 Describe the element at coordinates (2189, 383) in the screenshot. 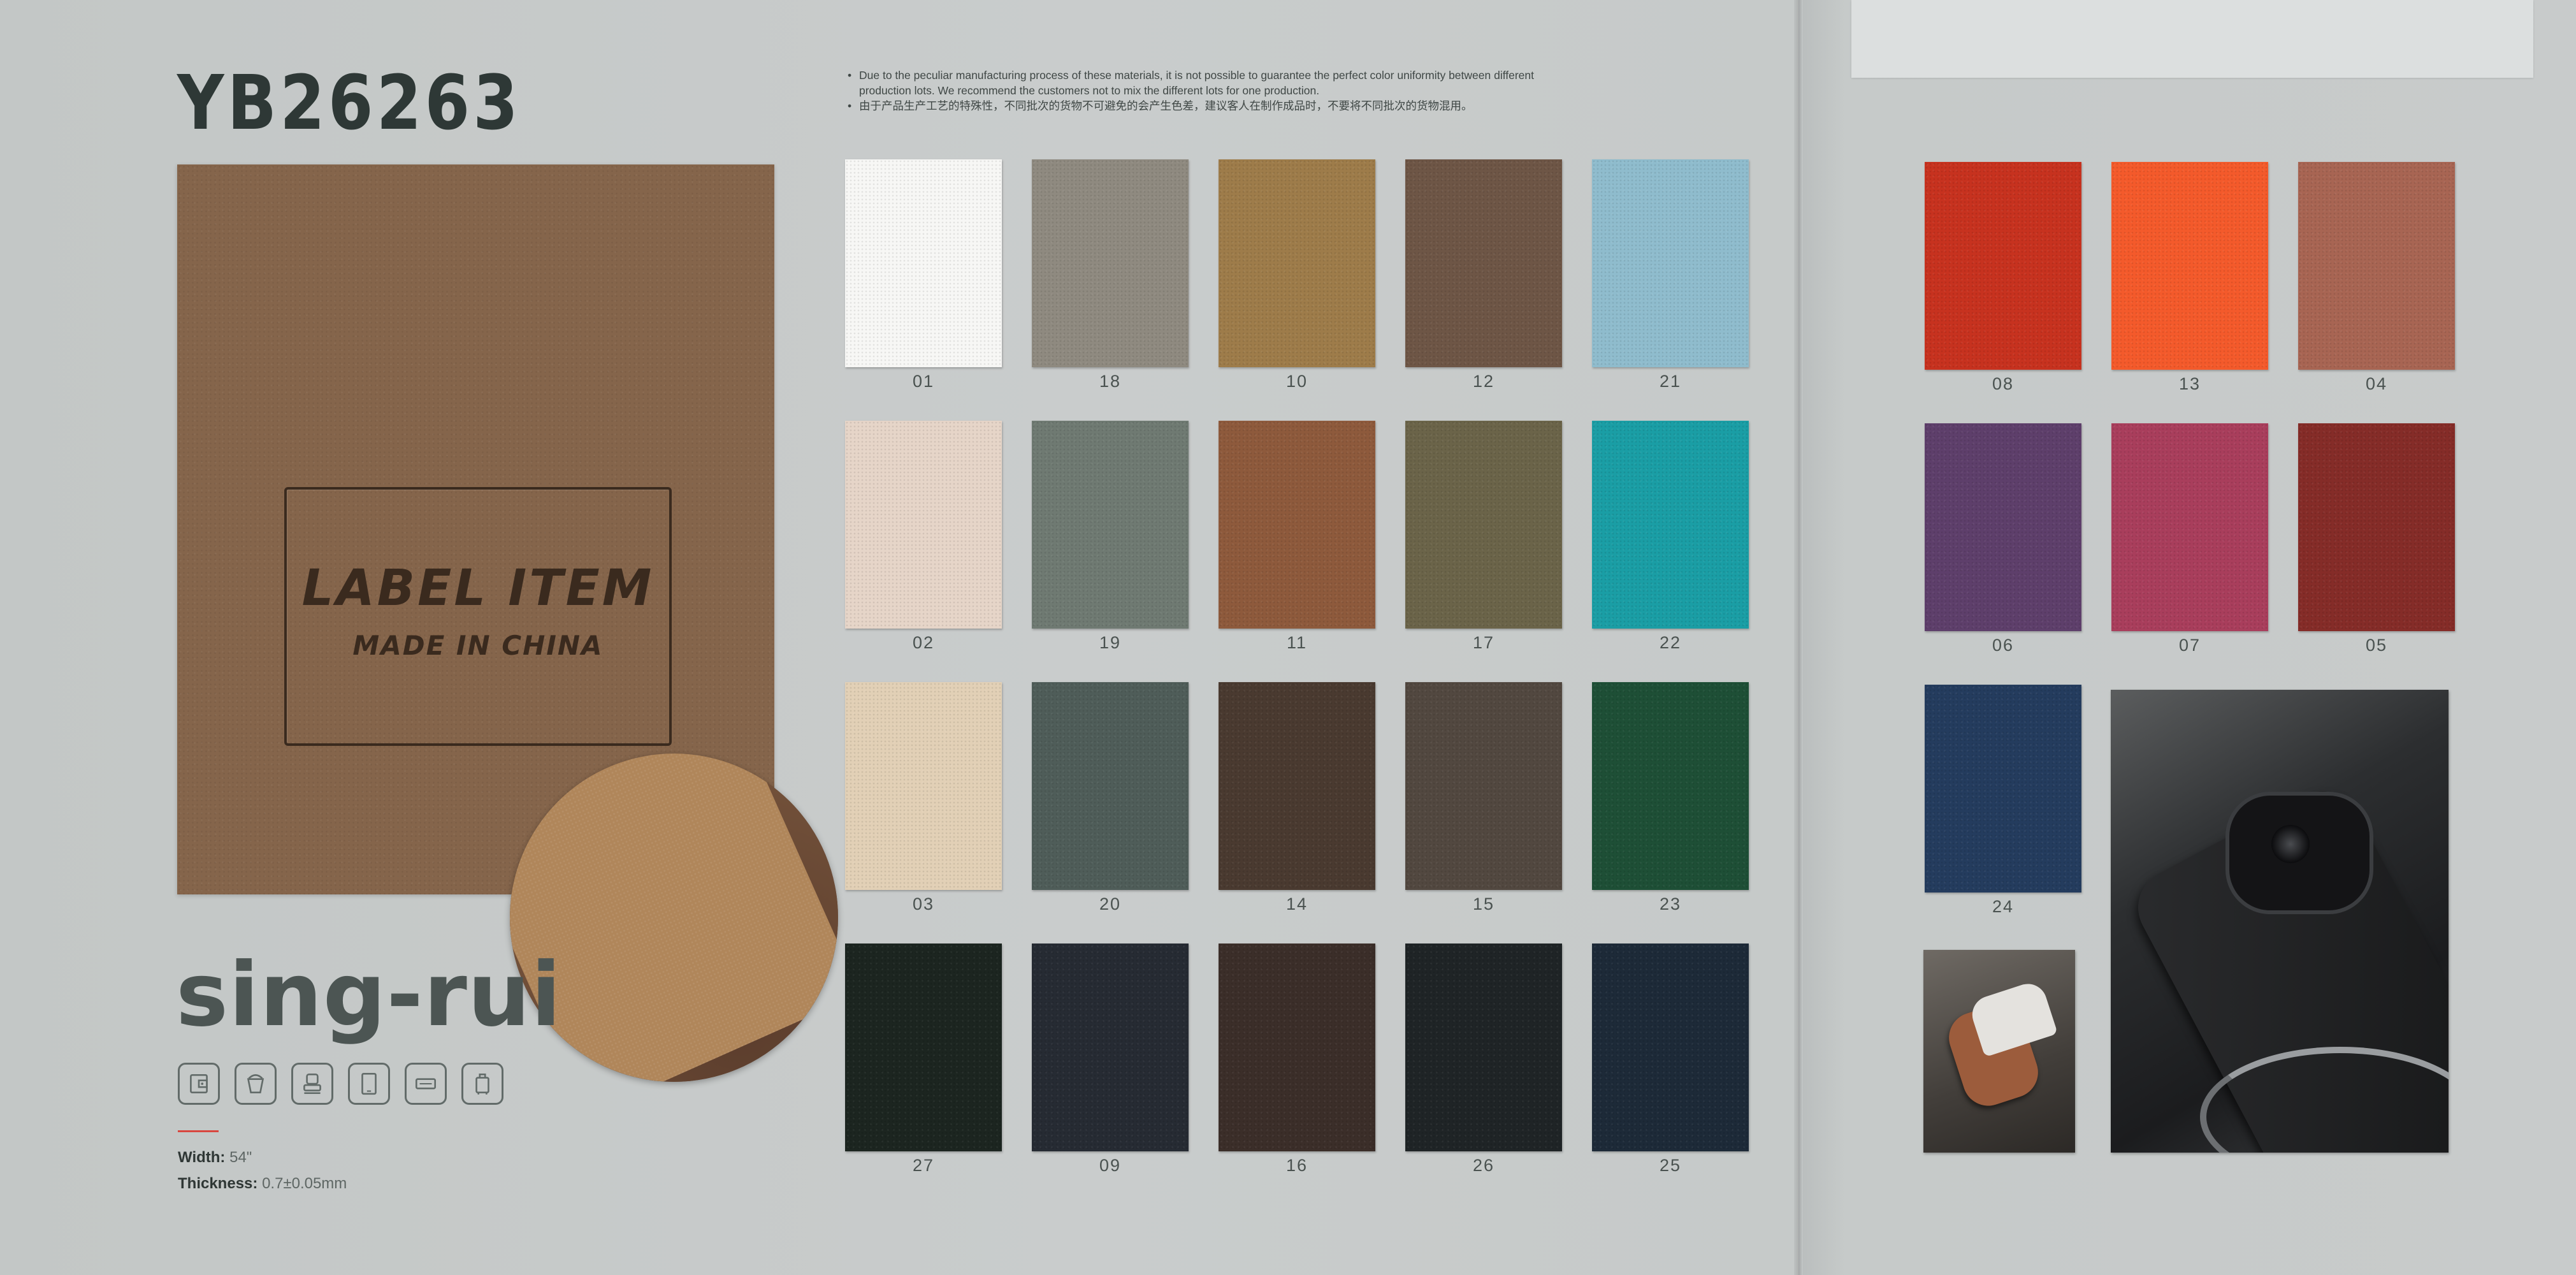

I see `swatch-number: 13` at that location.